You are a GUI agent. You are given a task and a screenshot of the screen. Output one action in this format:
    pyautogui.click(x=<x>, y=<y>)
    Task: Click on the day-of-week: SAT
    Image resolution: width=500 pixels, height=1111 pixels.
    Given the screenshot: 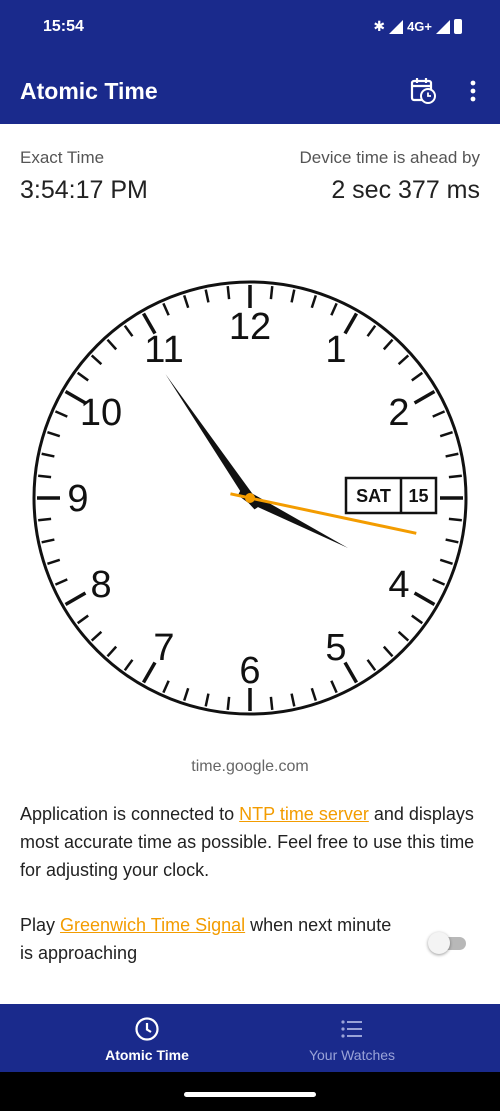 What is the action you would take?
    pyautogui.click(x=373, y=496)
    